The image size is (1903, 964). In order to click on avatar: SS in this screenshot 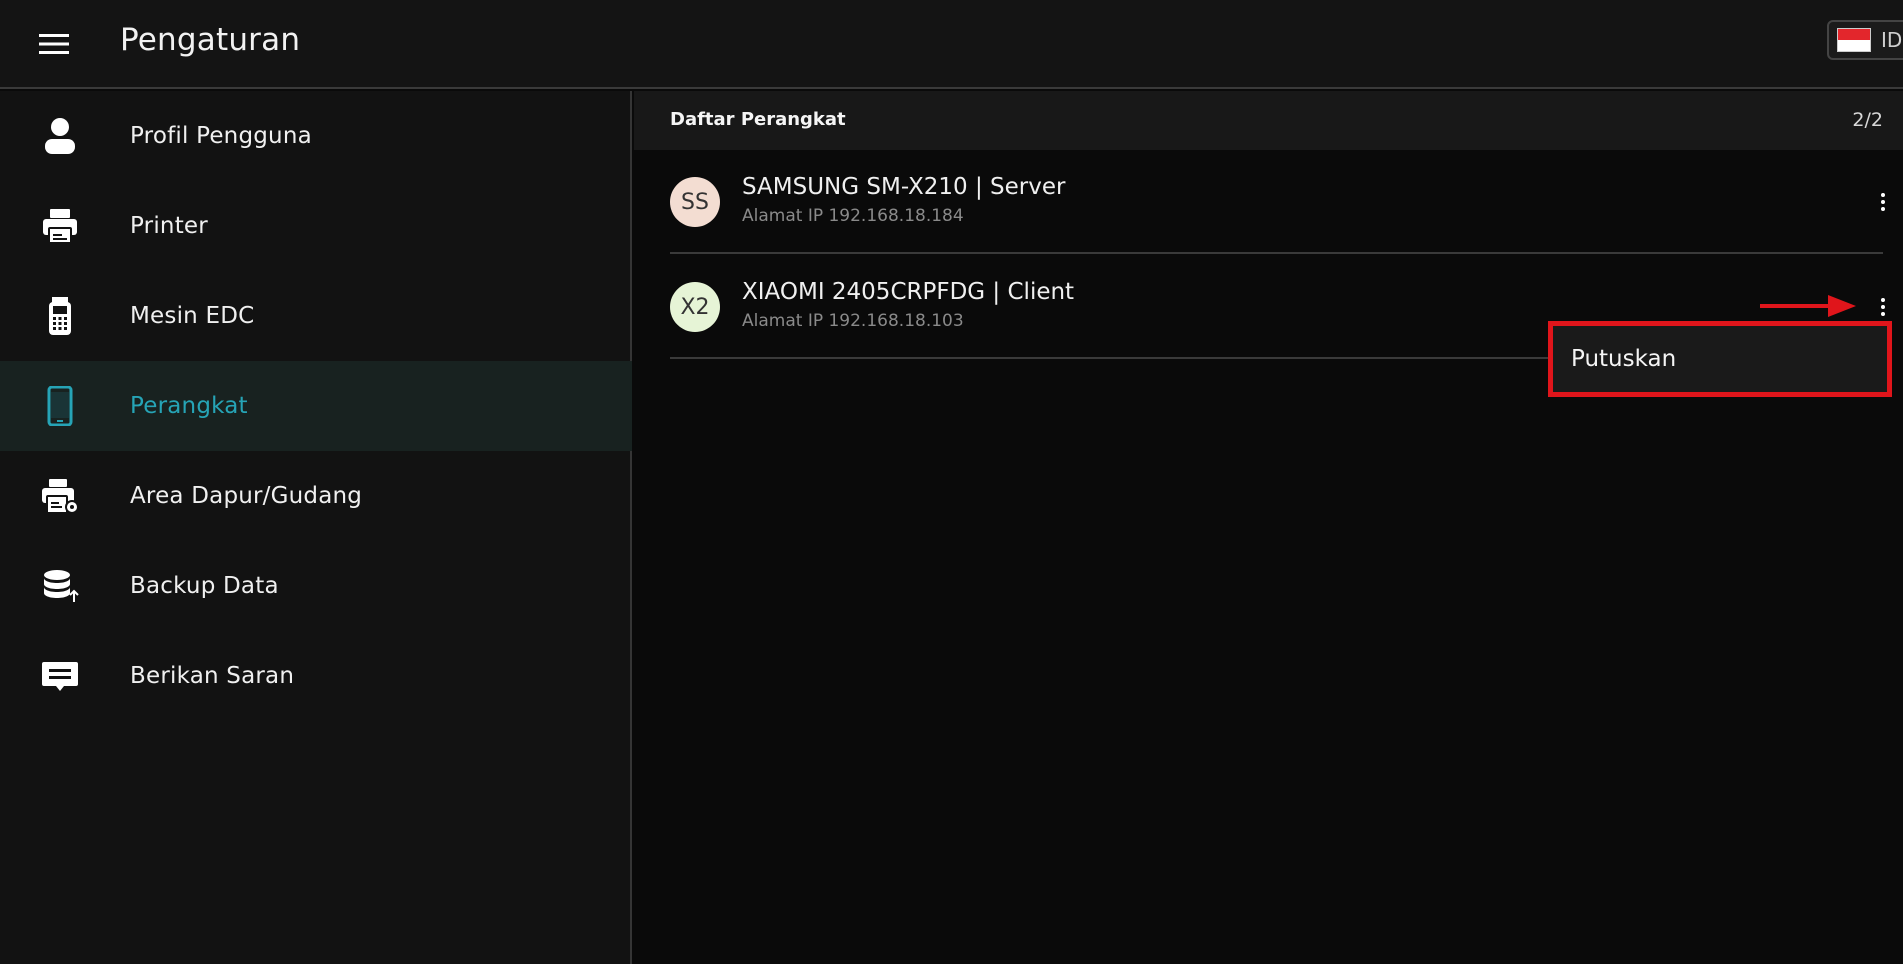, I will do `click(695, 202)`.